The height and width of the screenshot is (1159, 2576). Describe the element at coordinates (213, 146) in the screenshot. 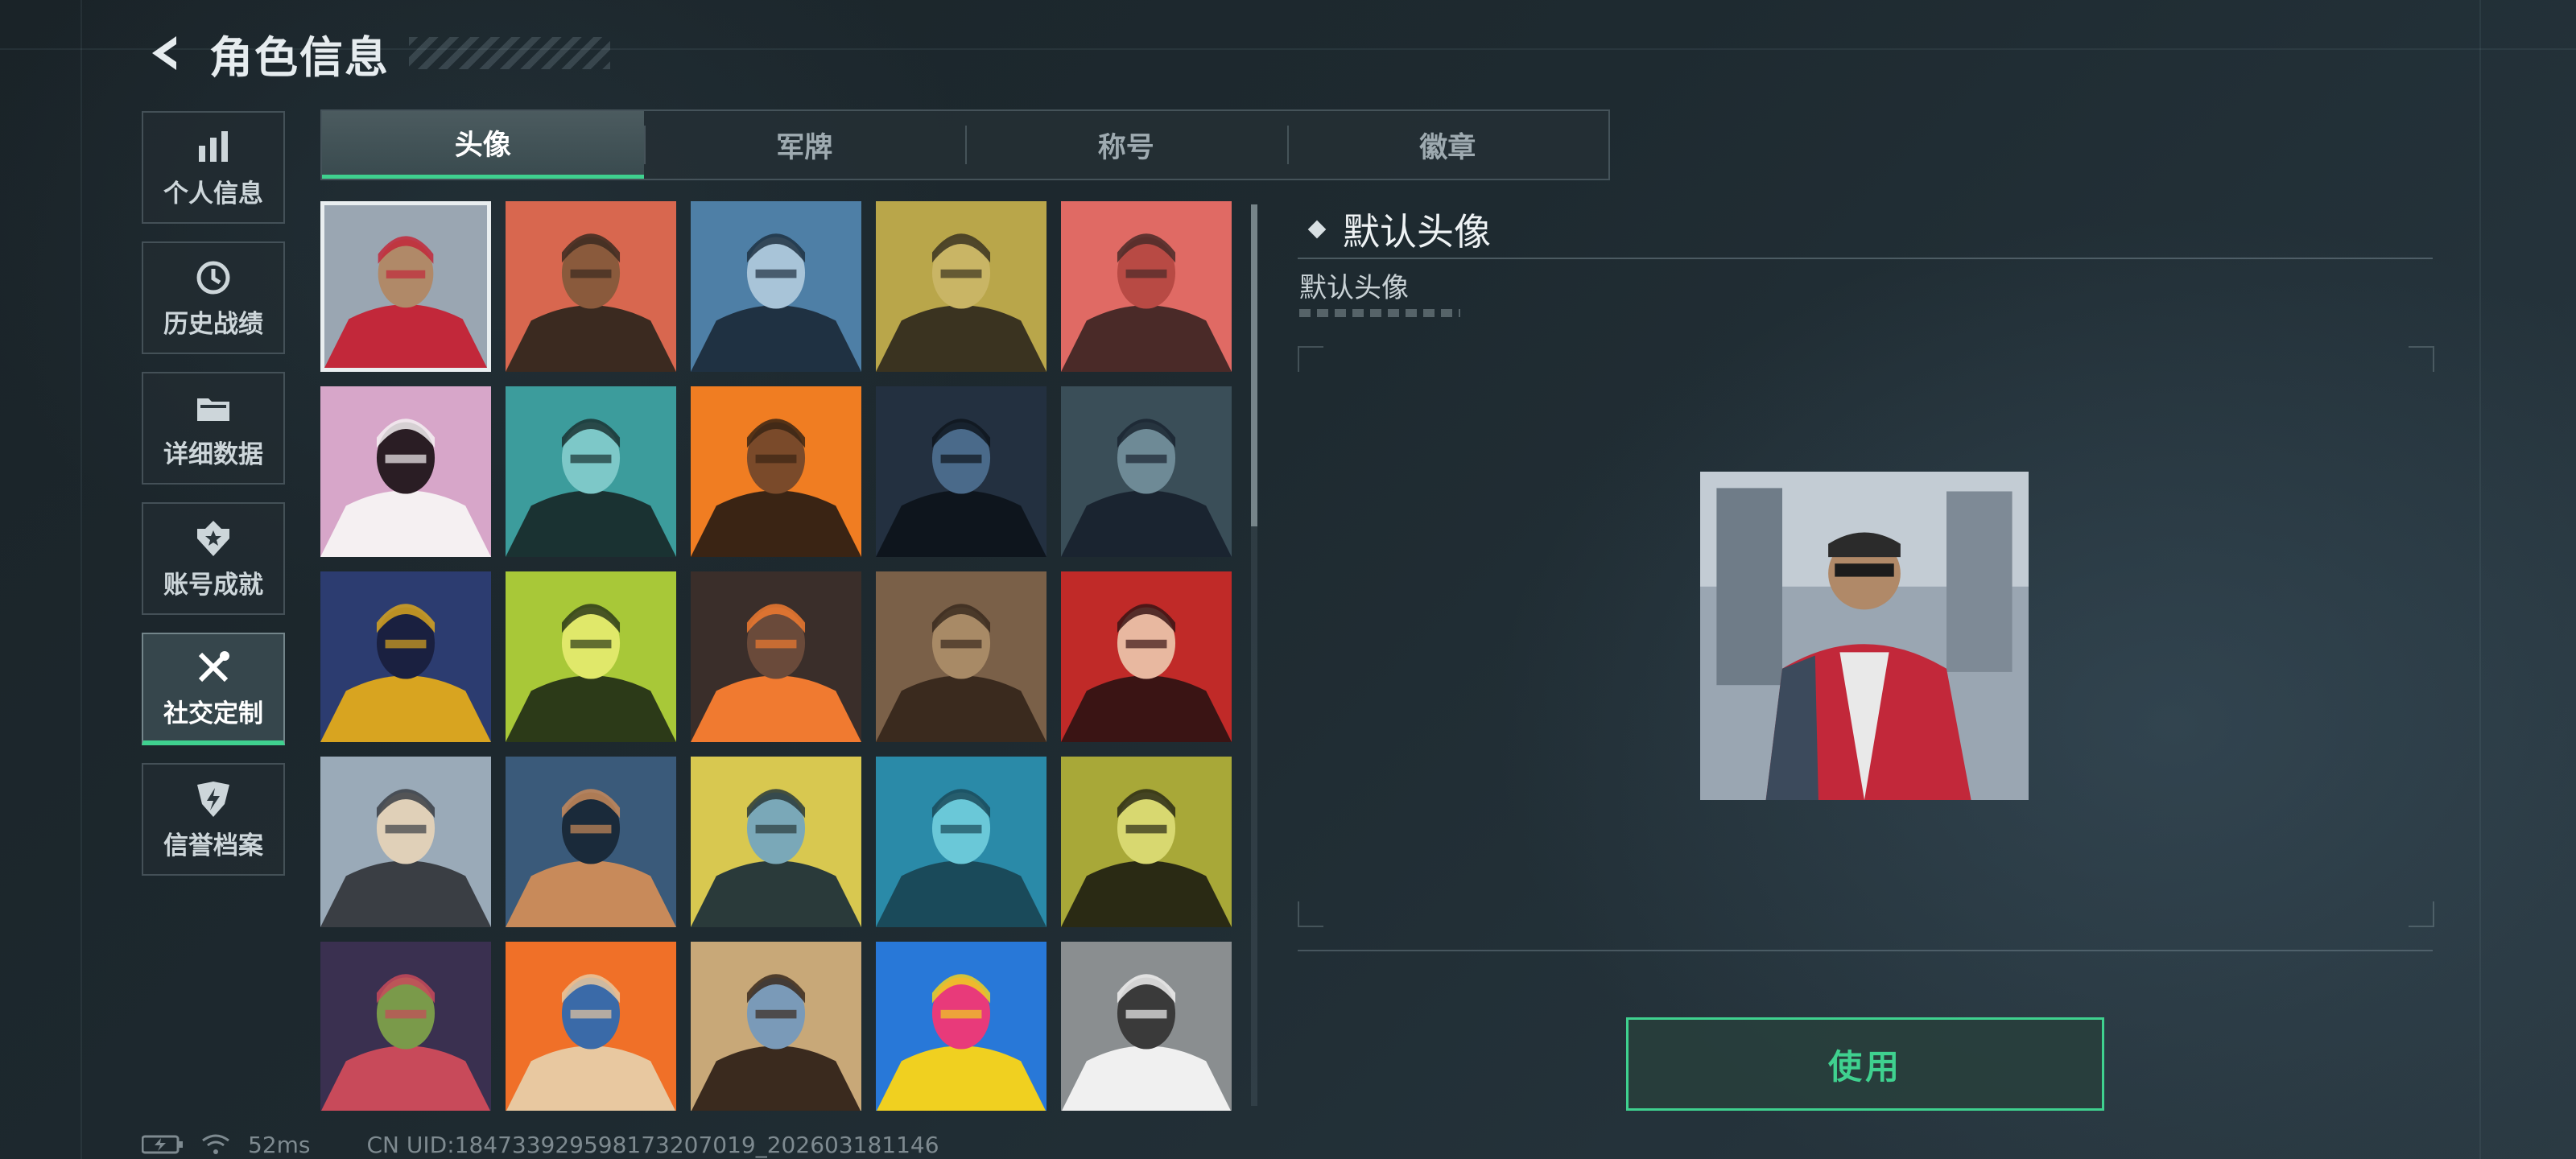

I see `bar-chart-icon` at that location.